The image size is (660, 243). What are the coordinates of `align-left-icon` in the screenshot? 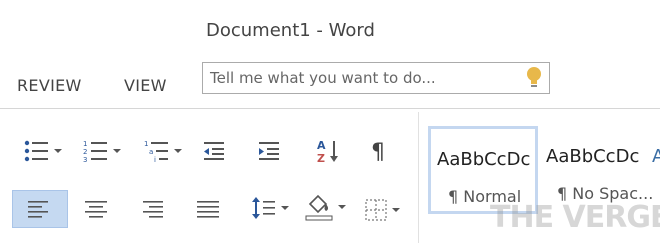 It's located at (38, 209).